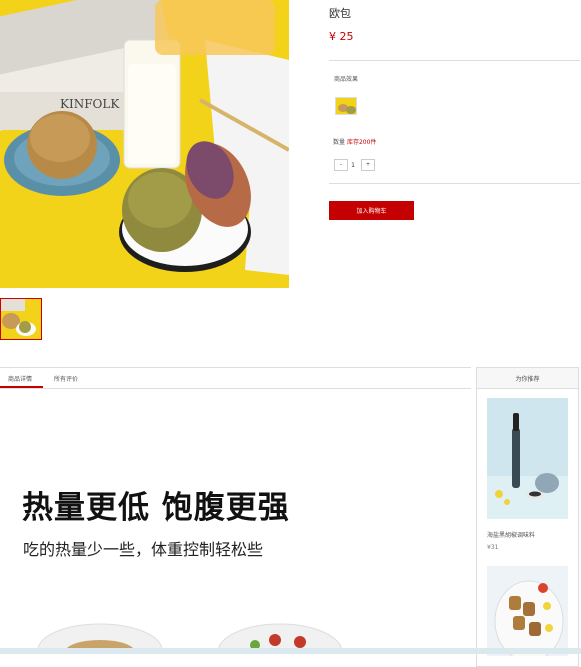 Image resolution: width=581 pixels, height=667 pixels. What do you see at coordinates (66, 378) in the screenshot?
I see `tab-reviews: 所有评价` at bounding box center [66, 378].